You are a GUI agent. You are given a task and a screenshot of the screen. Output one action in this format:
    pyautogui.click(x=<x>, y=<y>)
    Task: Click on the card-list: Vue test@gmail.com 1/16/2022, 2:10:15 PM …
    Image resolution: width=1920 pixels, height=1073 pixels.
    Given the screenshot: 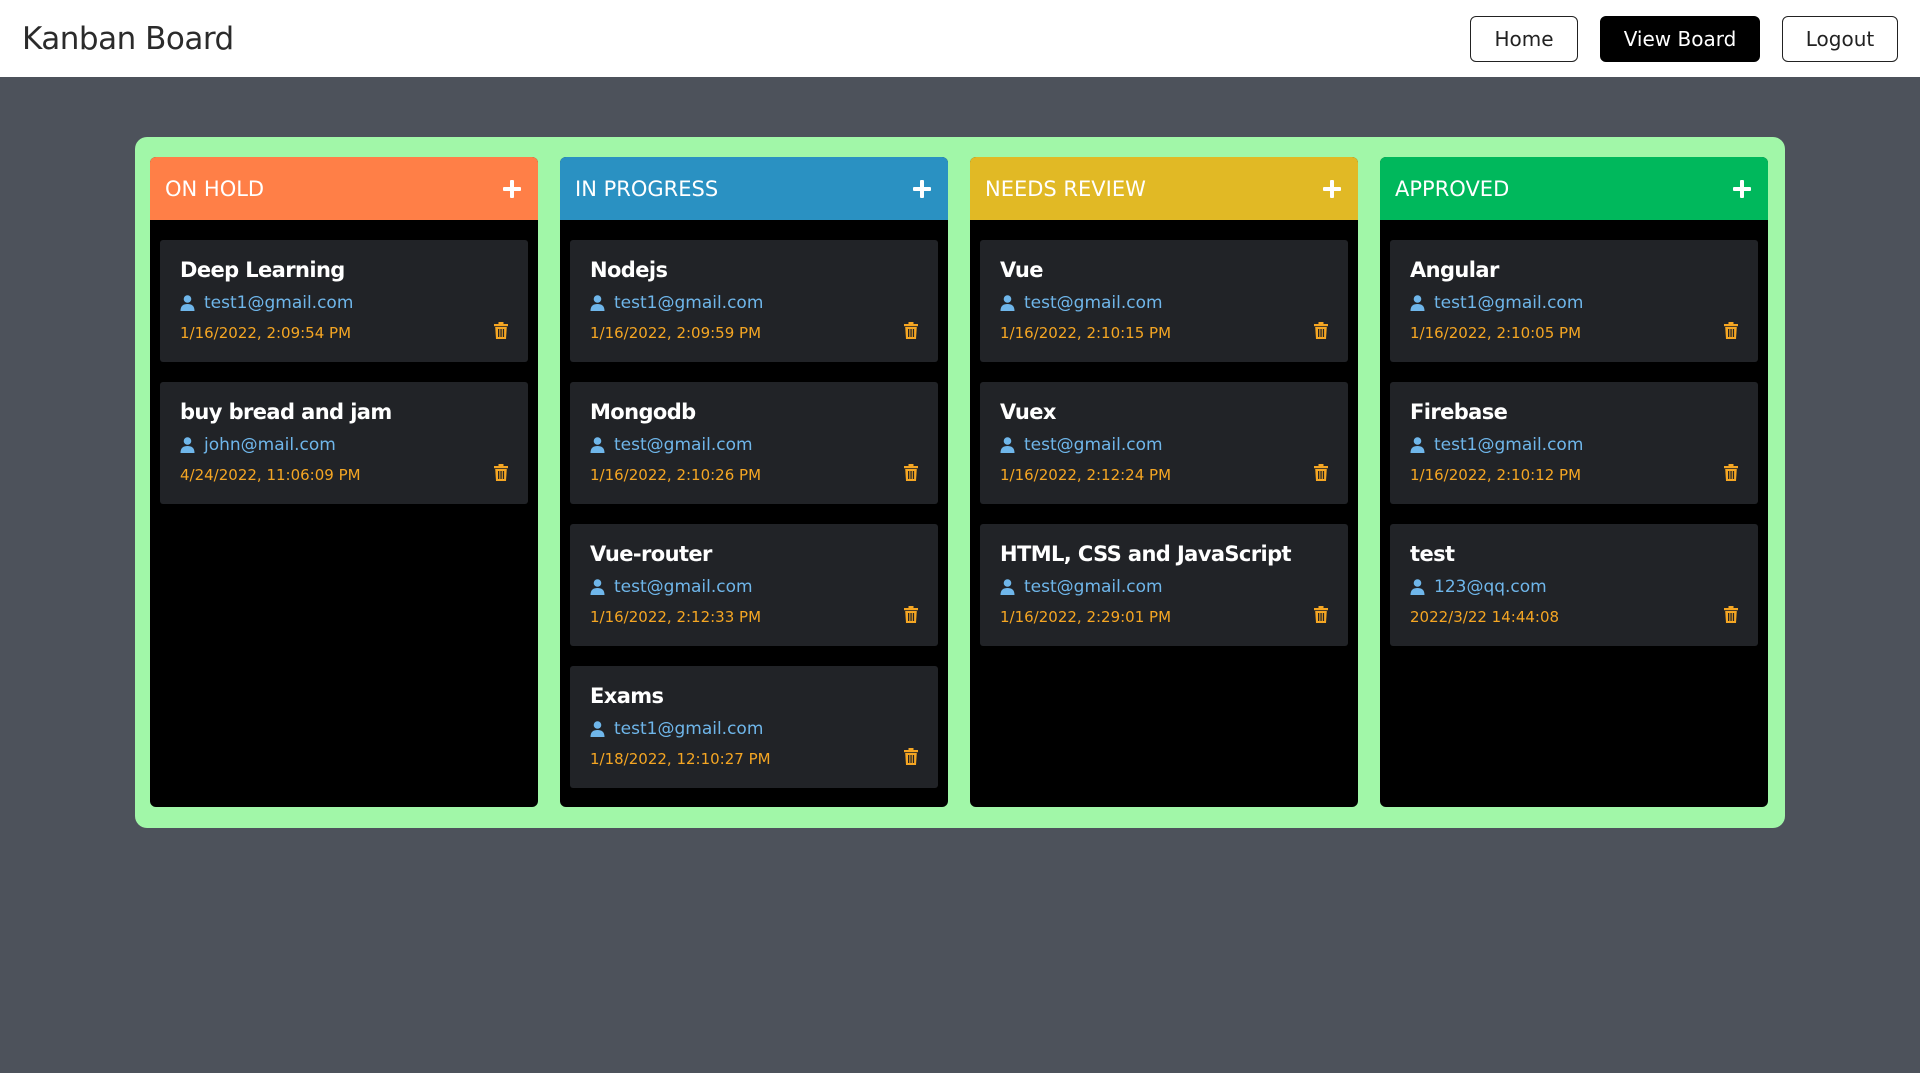 What is the action you would take?
    pyautogui.click(x=1164, y=433)
    